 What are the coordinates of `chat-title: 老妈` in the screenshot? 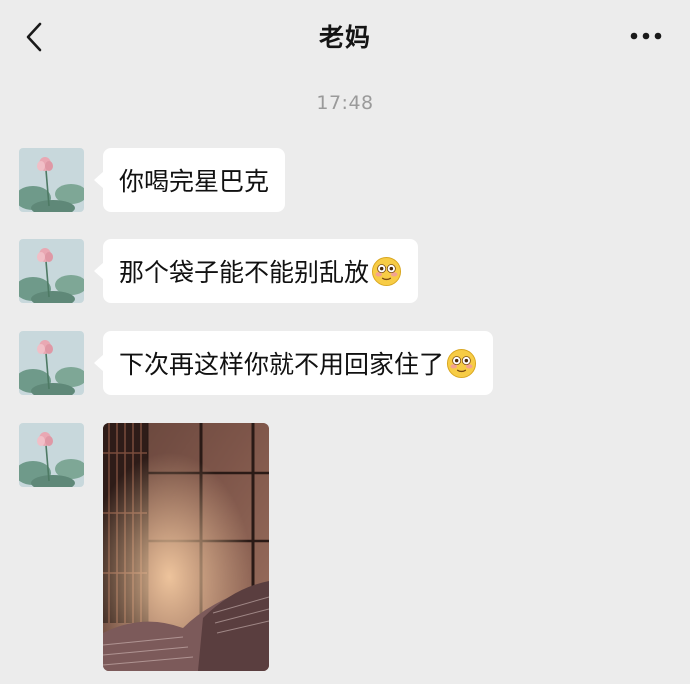 It's located at (344, 37).